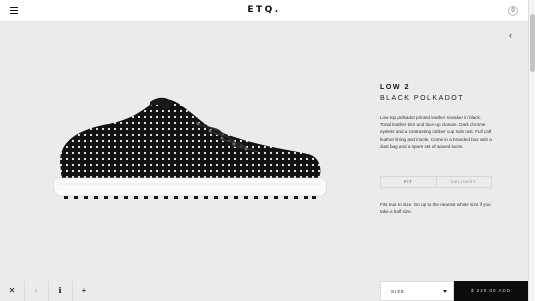  What do you see at coordinates (422, 98) in the screenshot?
I see `product-variant: BLACK POLKADOT` at bounding box center [422, 98].